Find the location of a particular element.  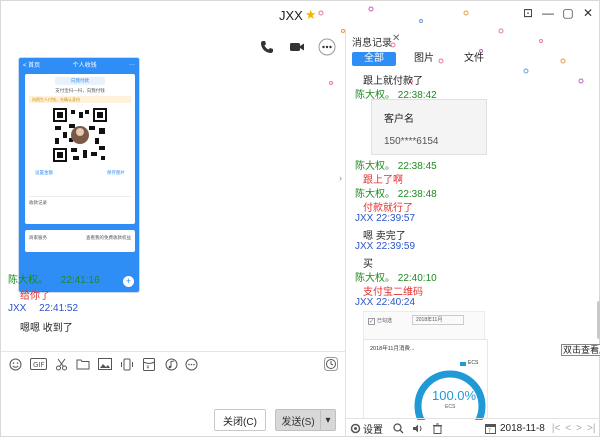

message-time: 22:41:16 is located at coordinates (80, 280).